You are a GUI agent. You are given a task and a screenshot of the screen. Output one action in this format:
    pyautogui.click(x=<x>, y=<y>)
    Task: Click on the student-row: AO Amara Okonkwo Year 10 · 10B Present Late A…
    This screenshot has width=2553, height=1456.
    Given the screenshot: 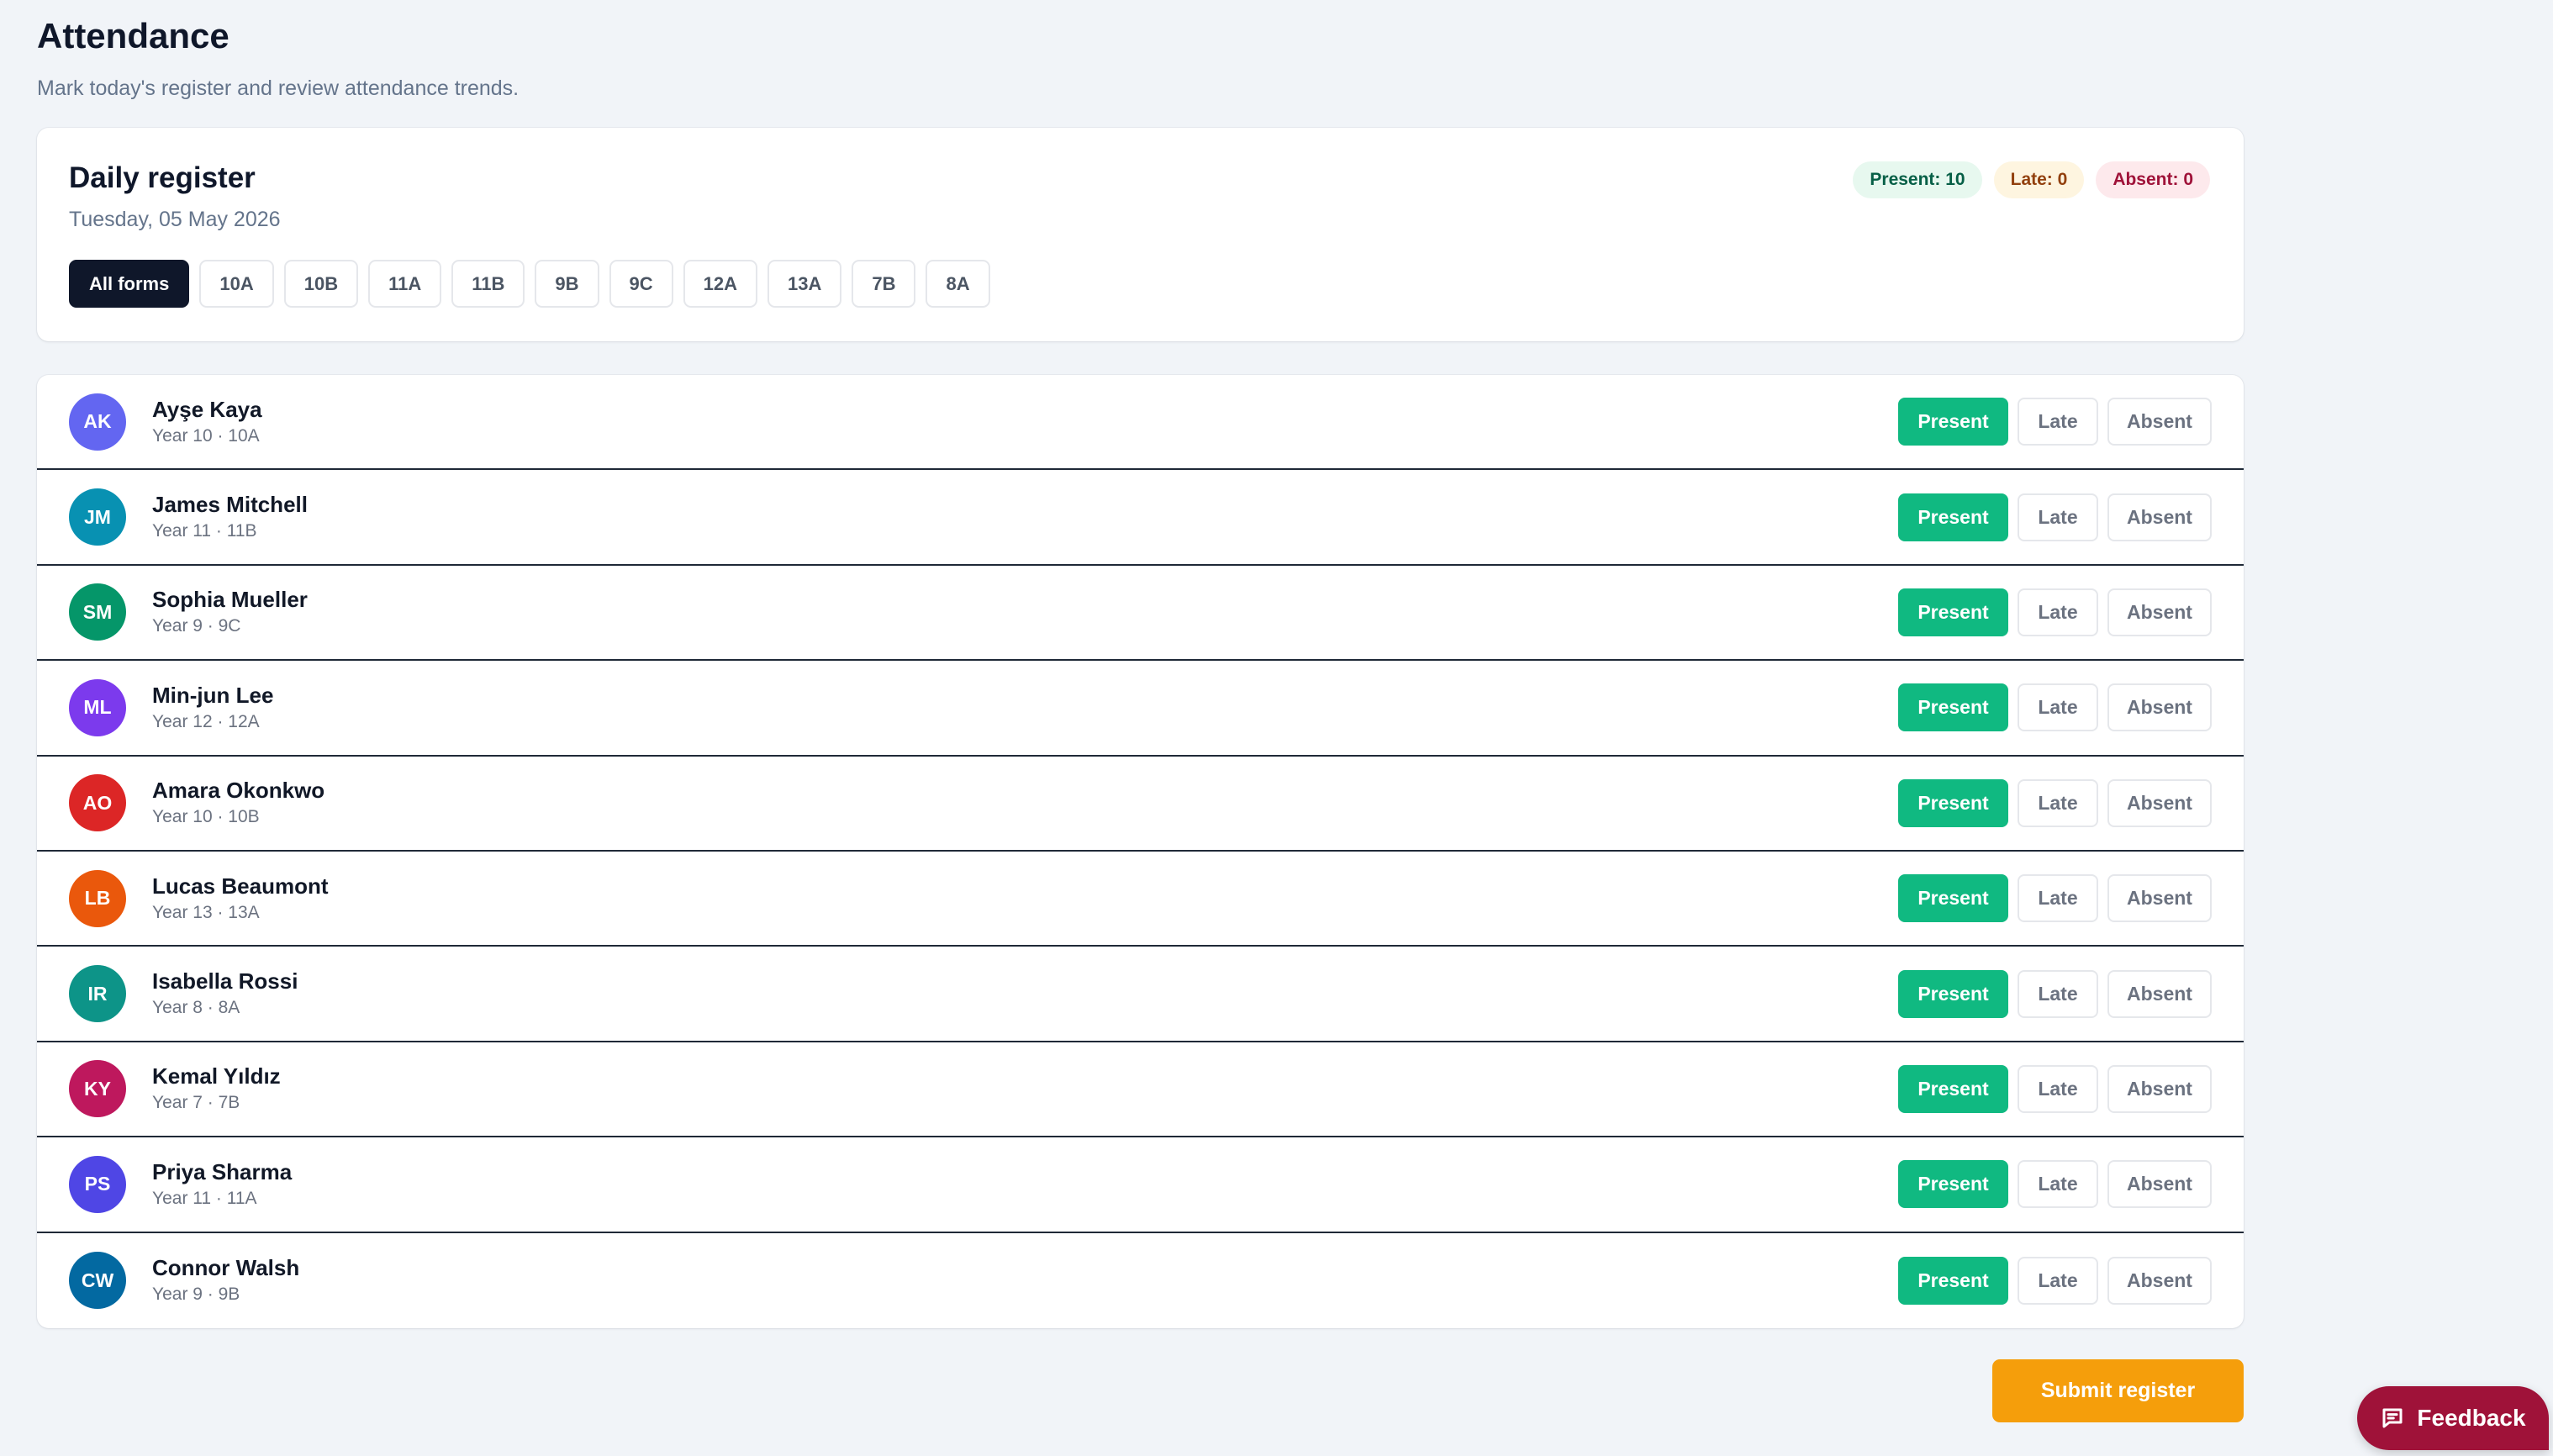 What is the action you would take?
    pyautogui.click(x=1140, y=804)
    